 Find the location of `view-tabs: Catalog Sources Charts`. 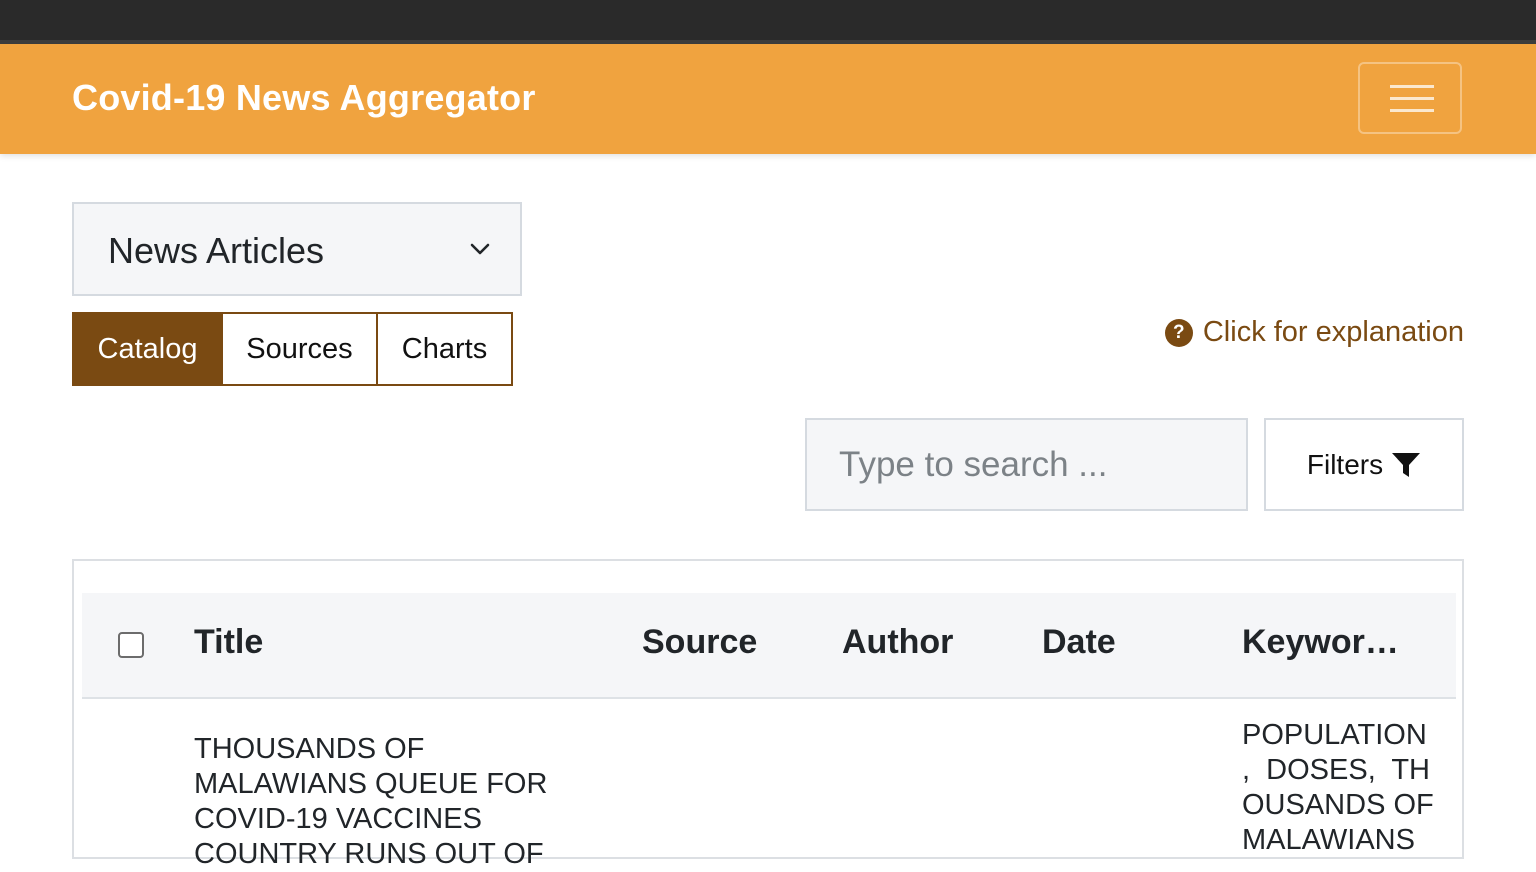

view-tabs: Catalog Sources Charts is located at coordinates (292, 349).